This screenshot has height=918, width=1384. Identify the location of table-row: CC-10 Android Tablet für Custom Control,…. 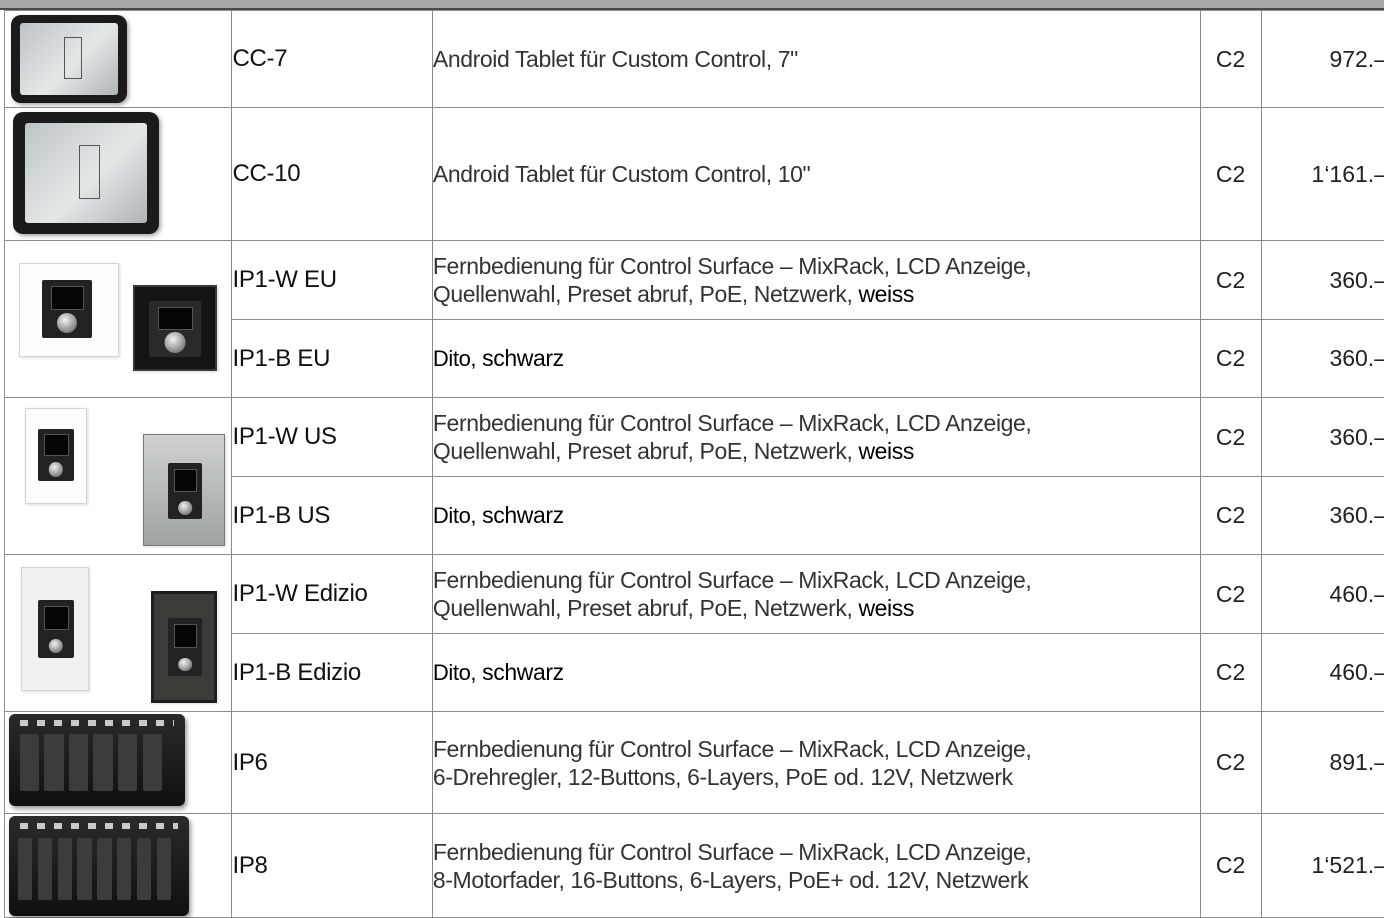
(694, 174).